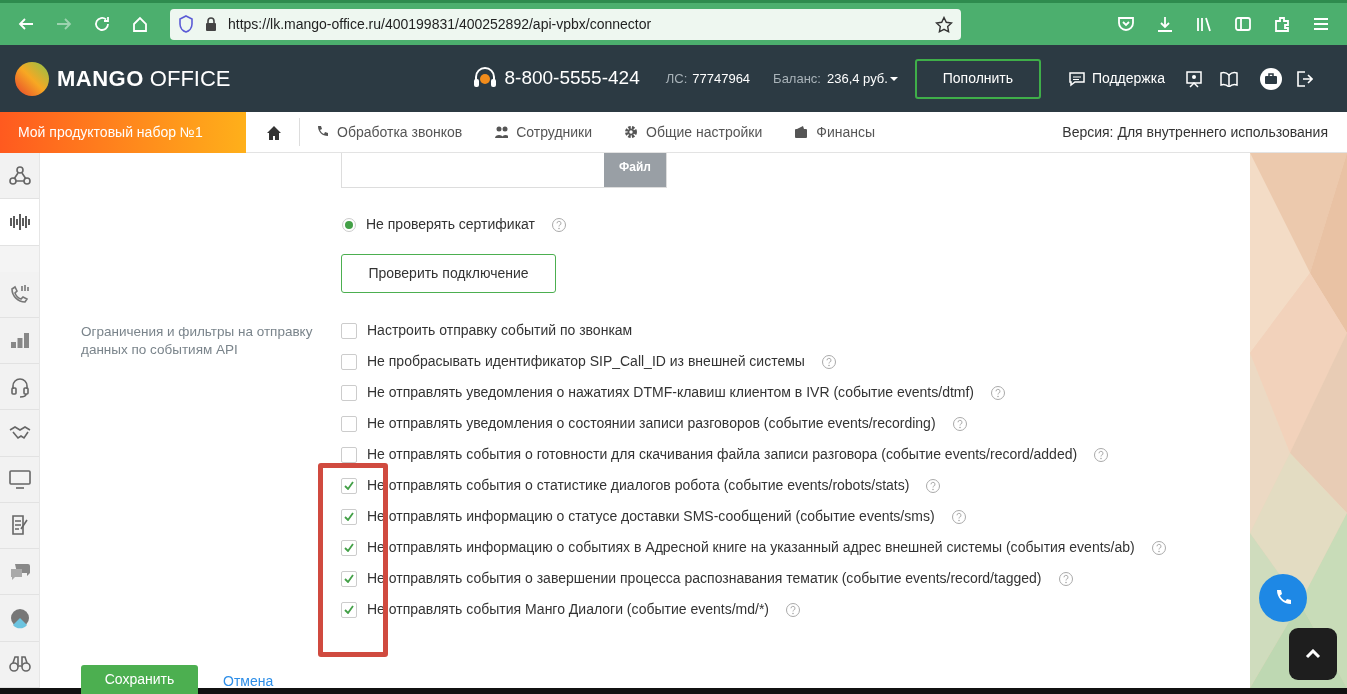 The image size is (1347, 694). What do you see at coordinates (977, 78) in the screenshot?
I see `topup-button: Пополнить` at bounding box center [977, 78].